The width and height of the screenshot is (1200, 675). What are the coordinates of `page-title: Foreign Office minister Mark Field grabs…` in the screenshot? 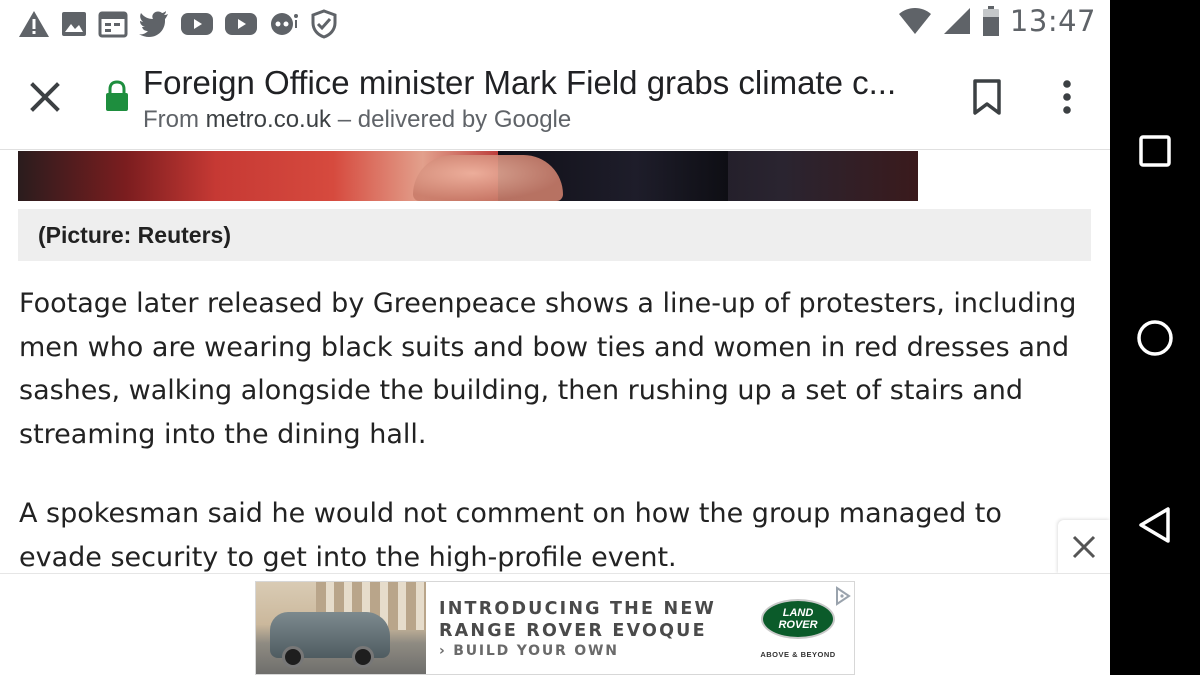 It's located at (538, 83).